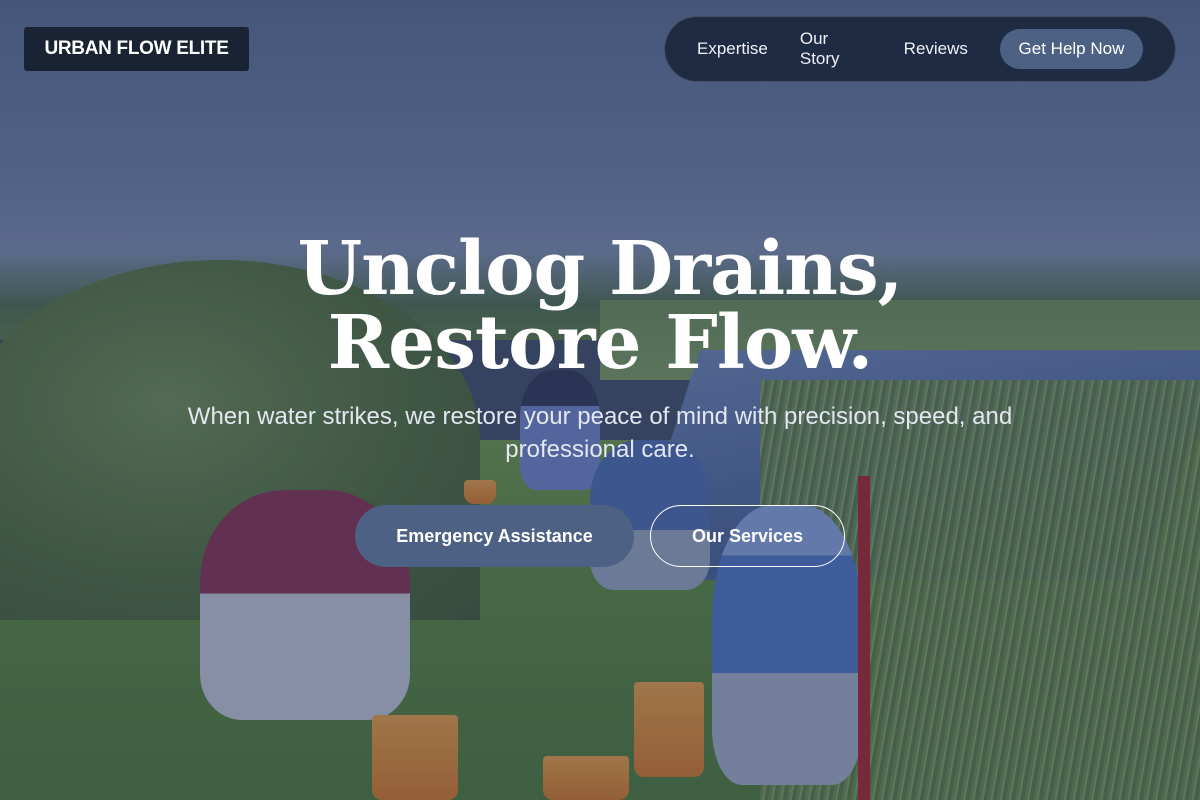 The height and width of the screenshot is (800, 1200). What do you see at coordinates (732, 49) in the screenshot?
I see `nav-link-expertise: Expertise` at bounding box center [732, 49].